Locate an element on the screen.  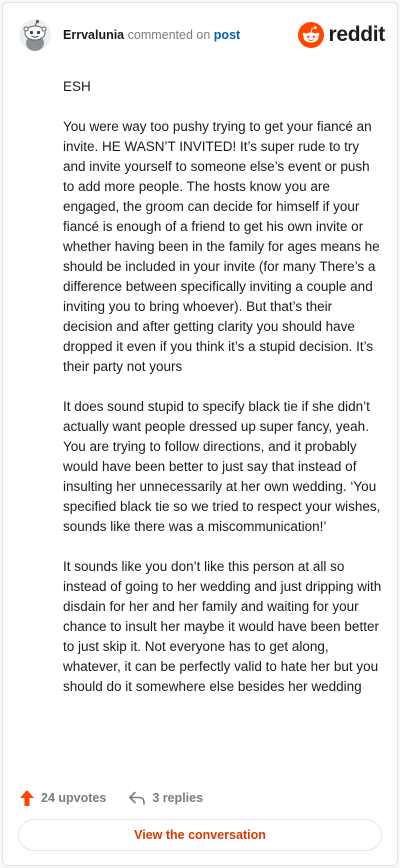
upvote-count: 24 upvotes is located at coordinates (74, 798).